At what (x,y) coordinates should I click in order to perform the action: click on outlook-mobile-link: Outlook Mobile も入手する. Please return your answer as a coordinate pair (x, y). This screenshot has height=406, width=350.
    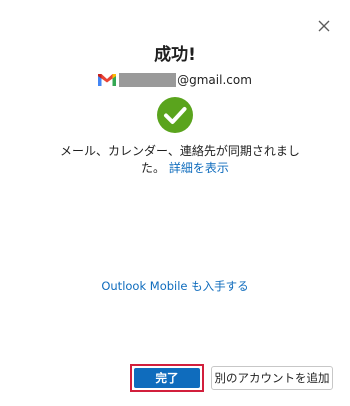
    Looking at the image, I should click on (175, 286).